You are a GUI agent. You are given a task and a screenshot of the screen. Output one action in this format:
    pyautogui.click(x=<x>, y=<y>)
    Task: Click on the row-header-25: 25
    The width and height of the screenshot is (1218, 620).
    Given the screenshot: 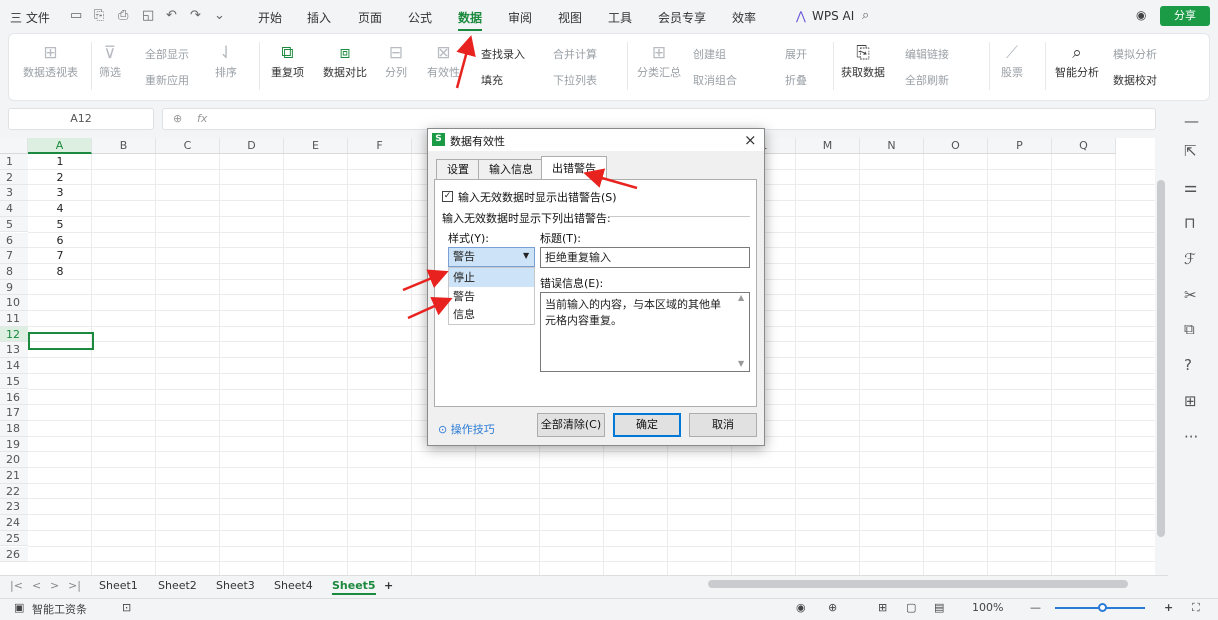 What is the action you would take?
    pyautogui.click(x=14, y=538)
    